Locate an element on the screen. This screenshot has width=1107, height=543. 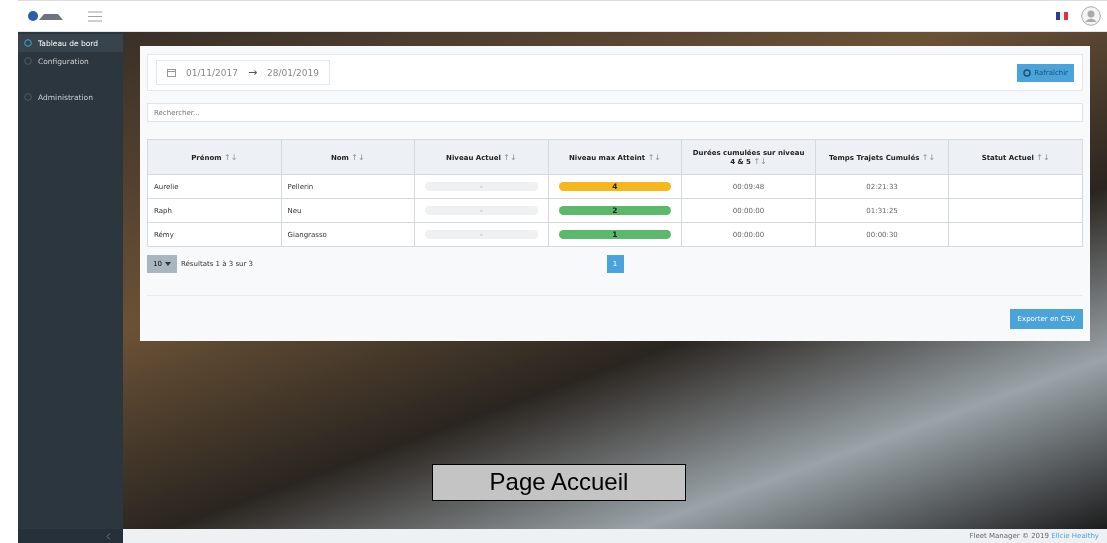
refresh-icon is located at coordinates (1027, 72).